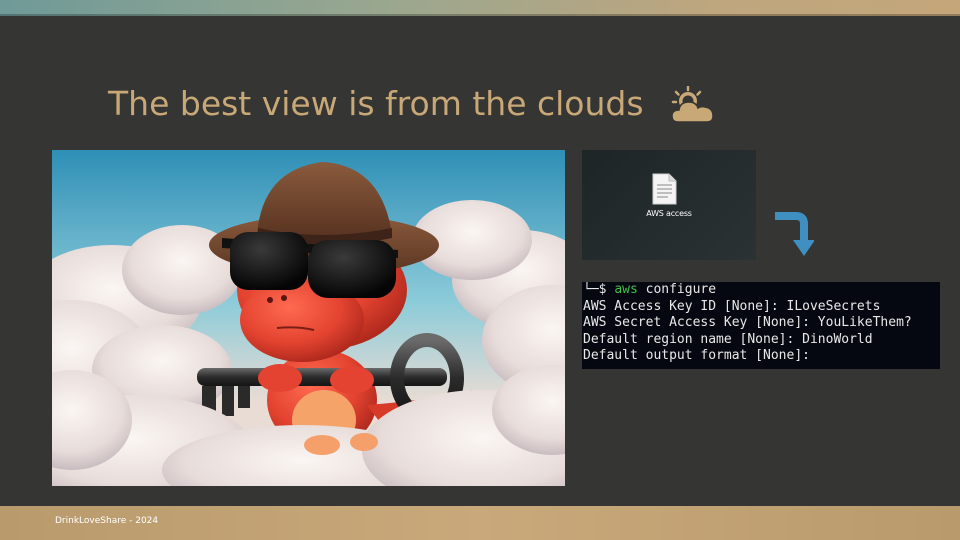 The image size is (960, 540). Describe the element at coordinates (728, 339) in the screenshot. I see `terminal-output-line: Default region name [None]: DinoWorld` at that location.